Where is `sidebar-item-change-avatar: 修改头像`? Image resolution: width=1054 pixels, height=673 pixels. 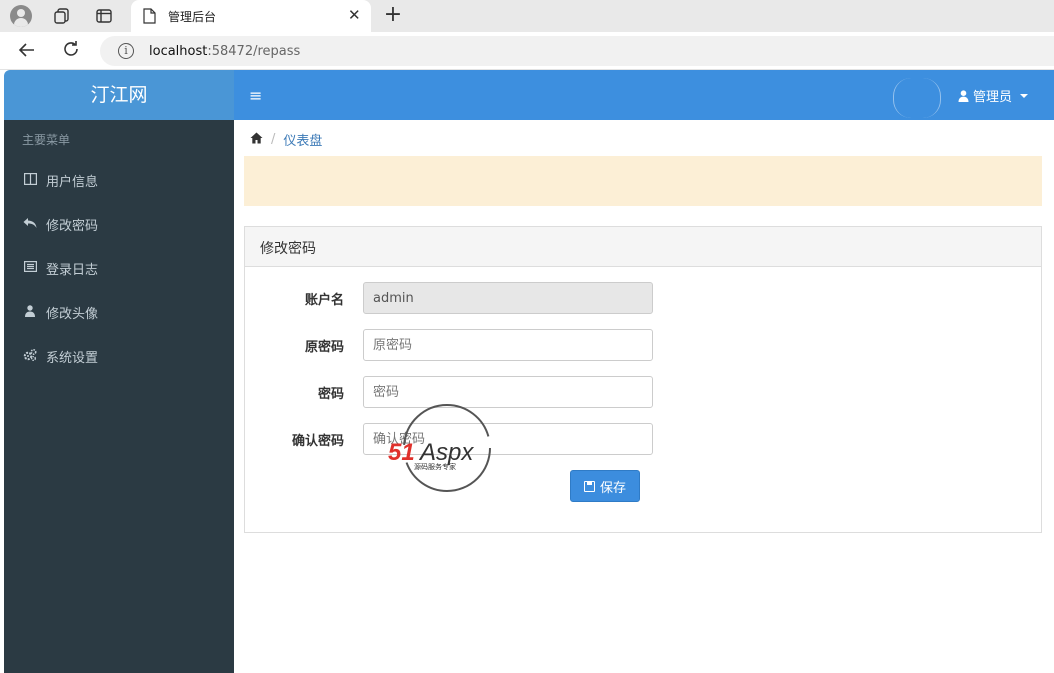
sidebar-item-change-avatar: 修改头像 is located at coordinates (119, 312).